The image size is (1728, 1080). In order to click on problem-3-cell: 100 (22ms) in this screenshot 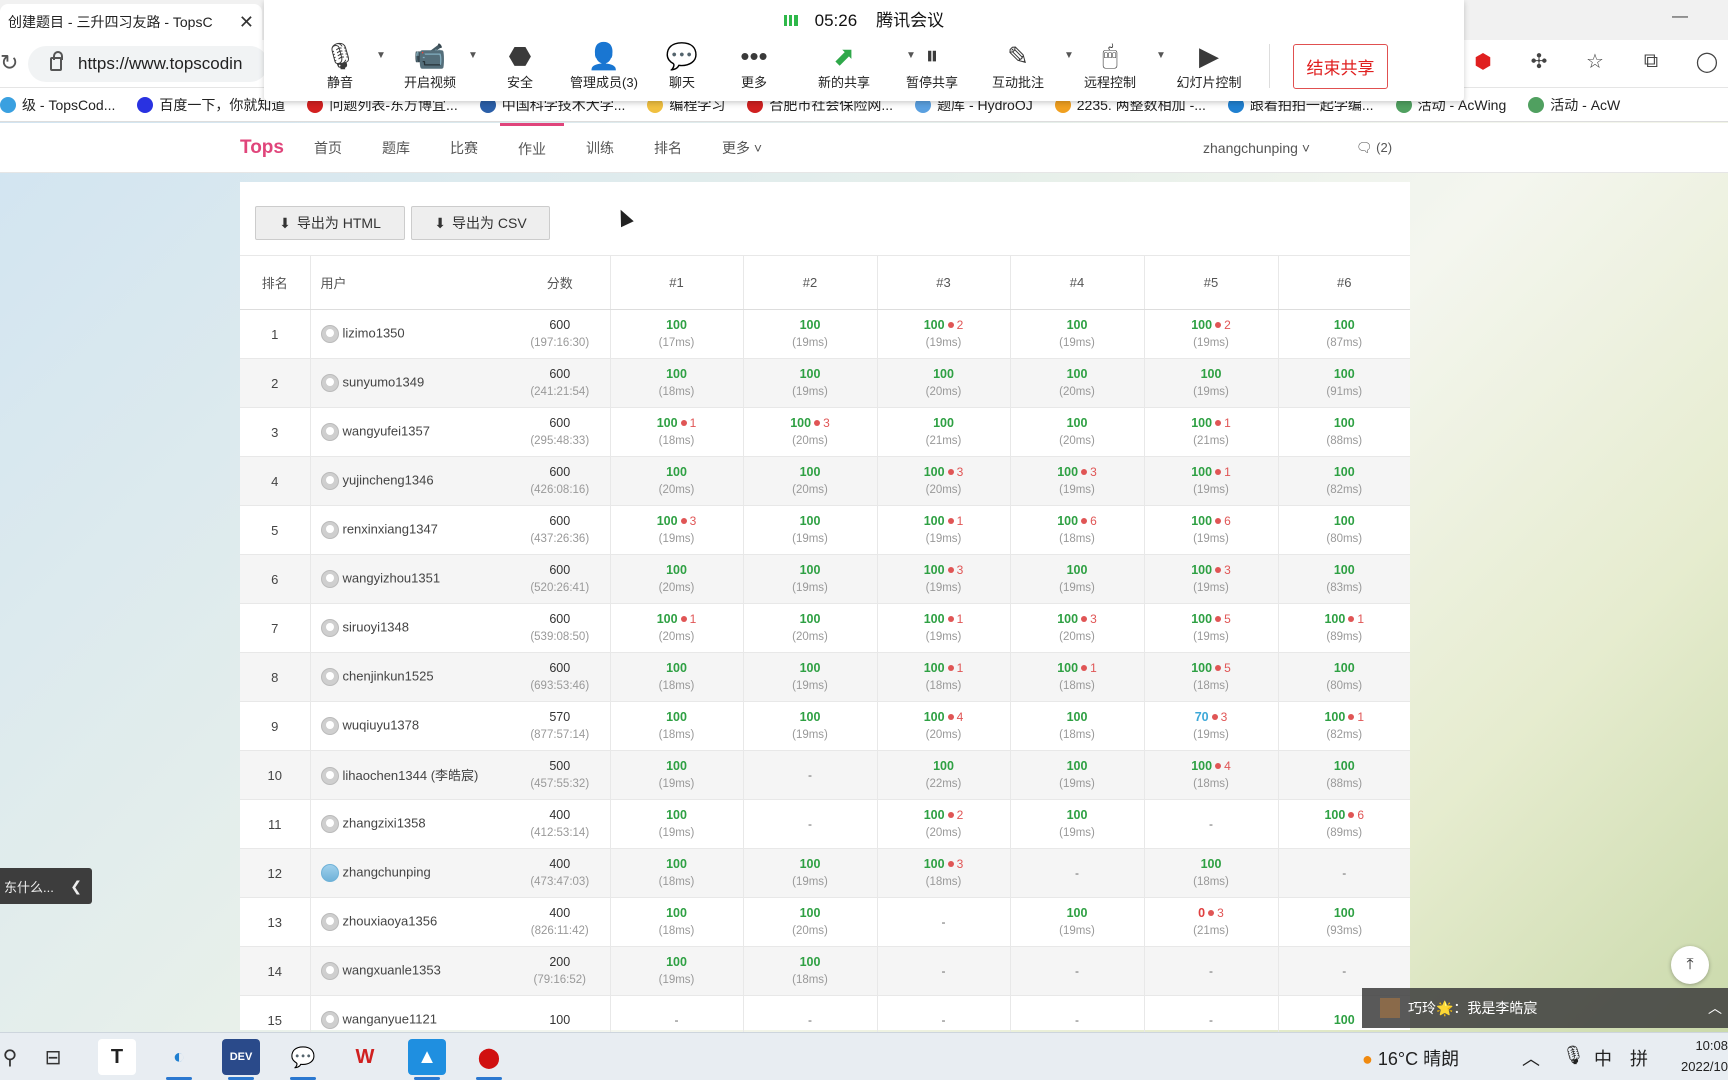, I will do `click(943, 775)`.